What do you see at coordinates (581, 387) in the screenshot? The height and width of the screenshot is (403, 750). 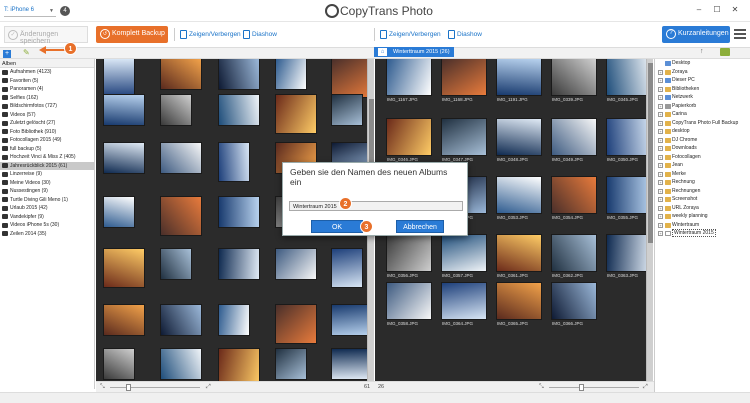 I see `zoom-slider-knob` at bounding box center [581, 387].